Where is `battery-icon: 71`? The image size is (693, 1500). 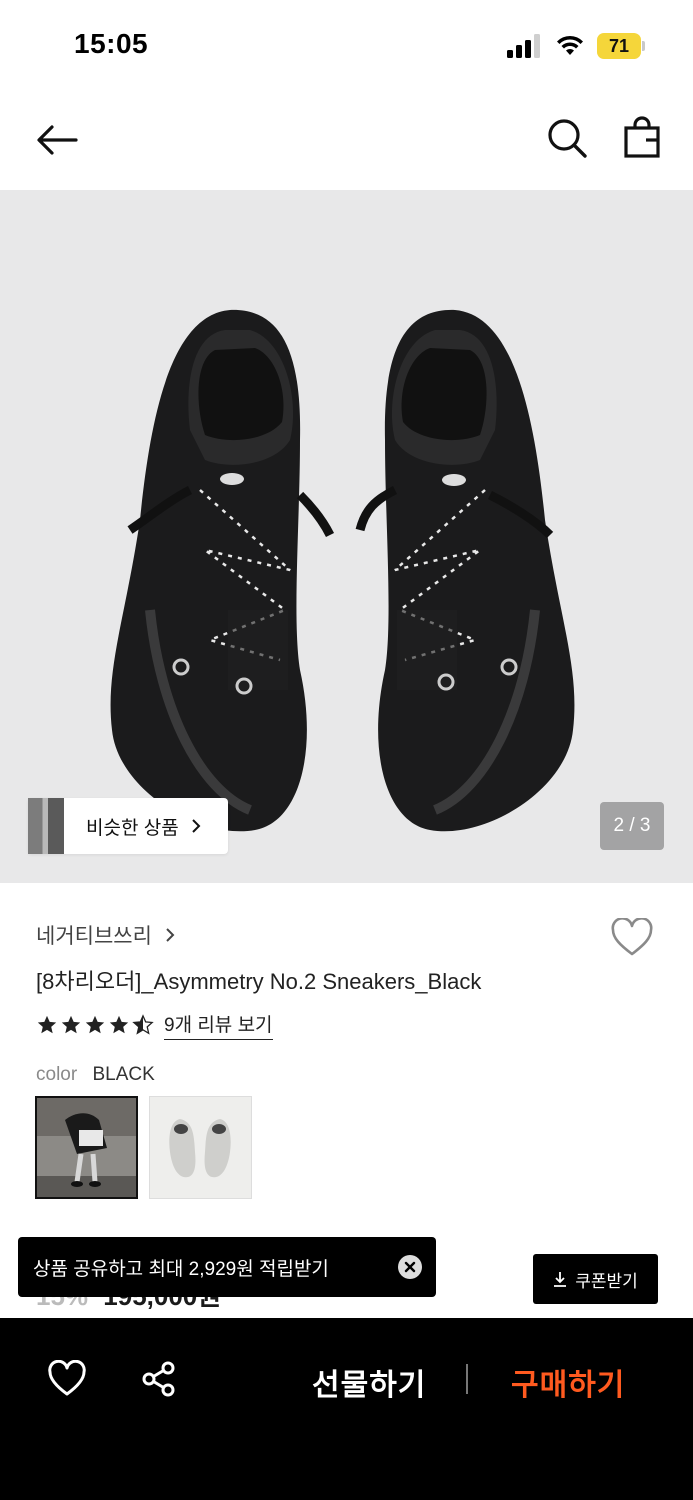
battery-icon: 71 is located at coordinates (621, 46).